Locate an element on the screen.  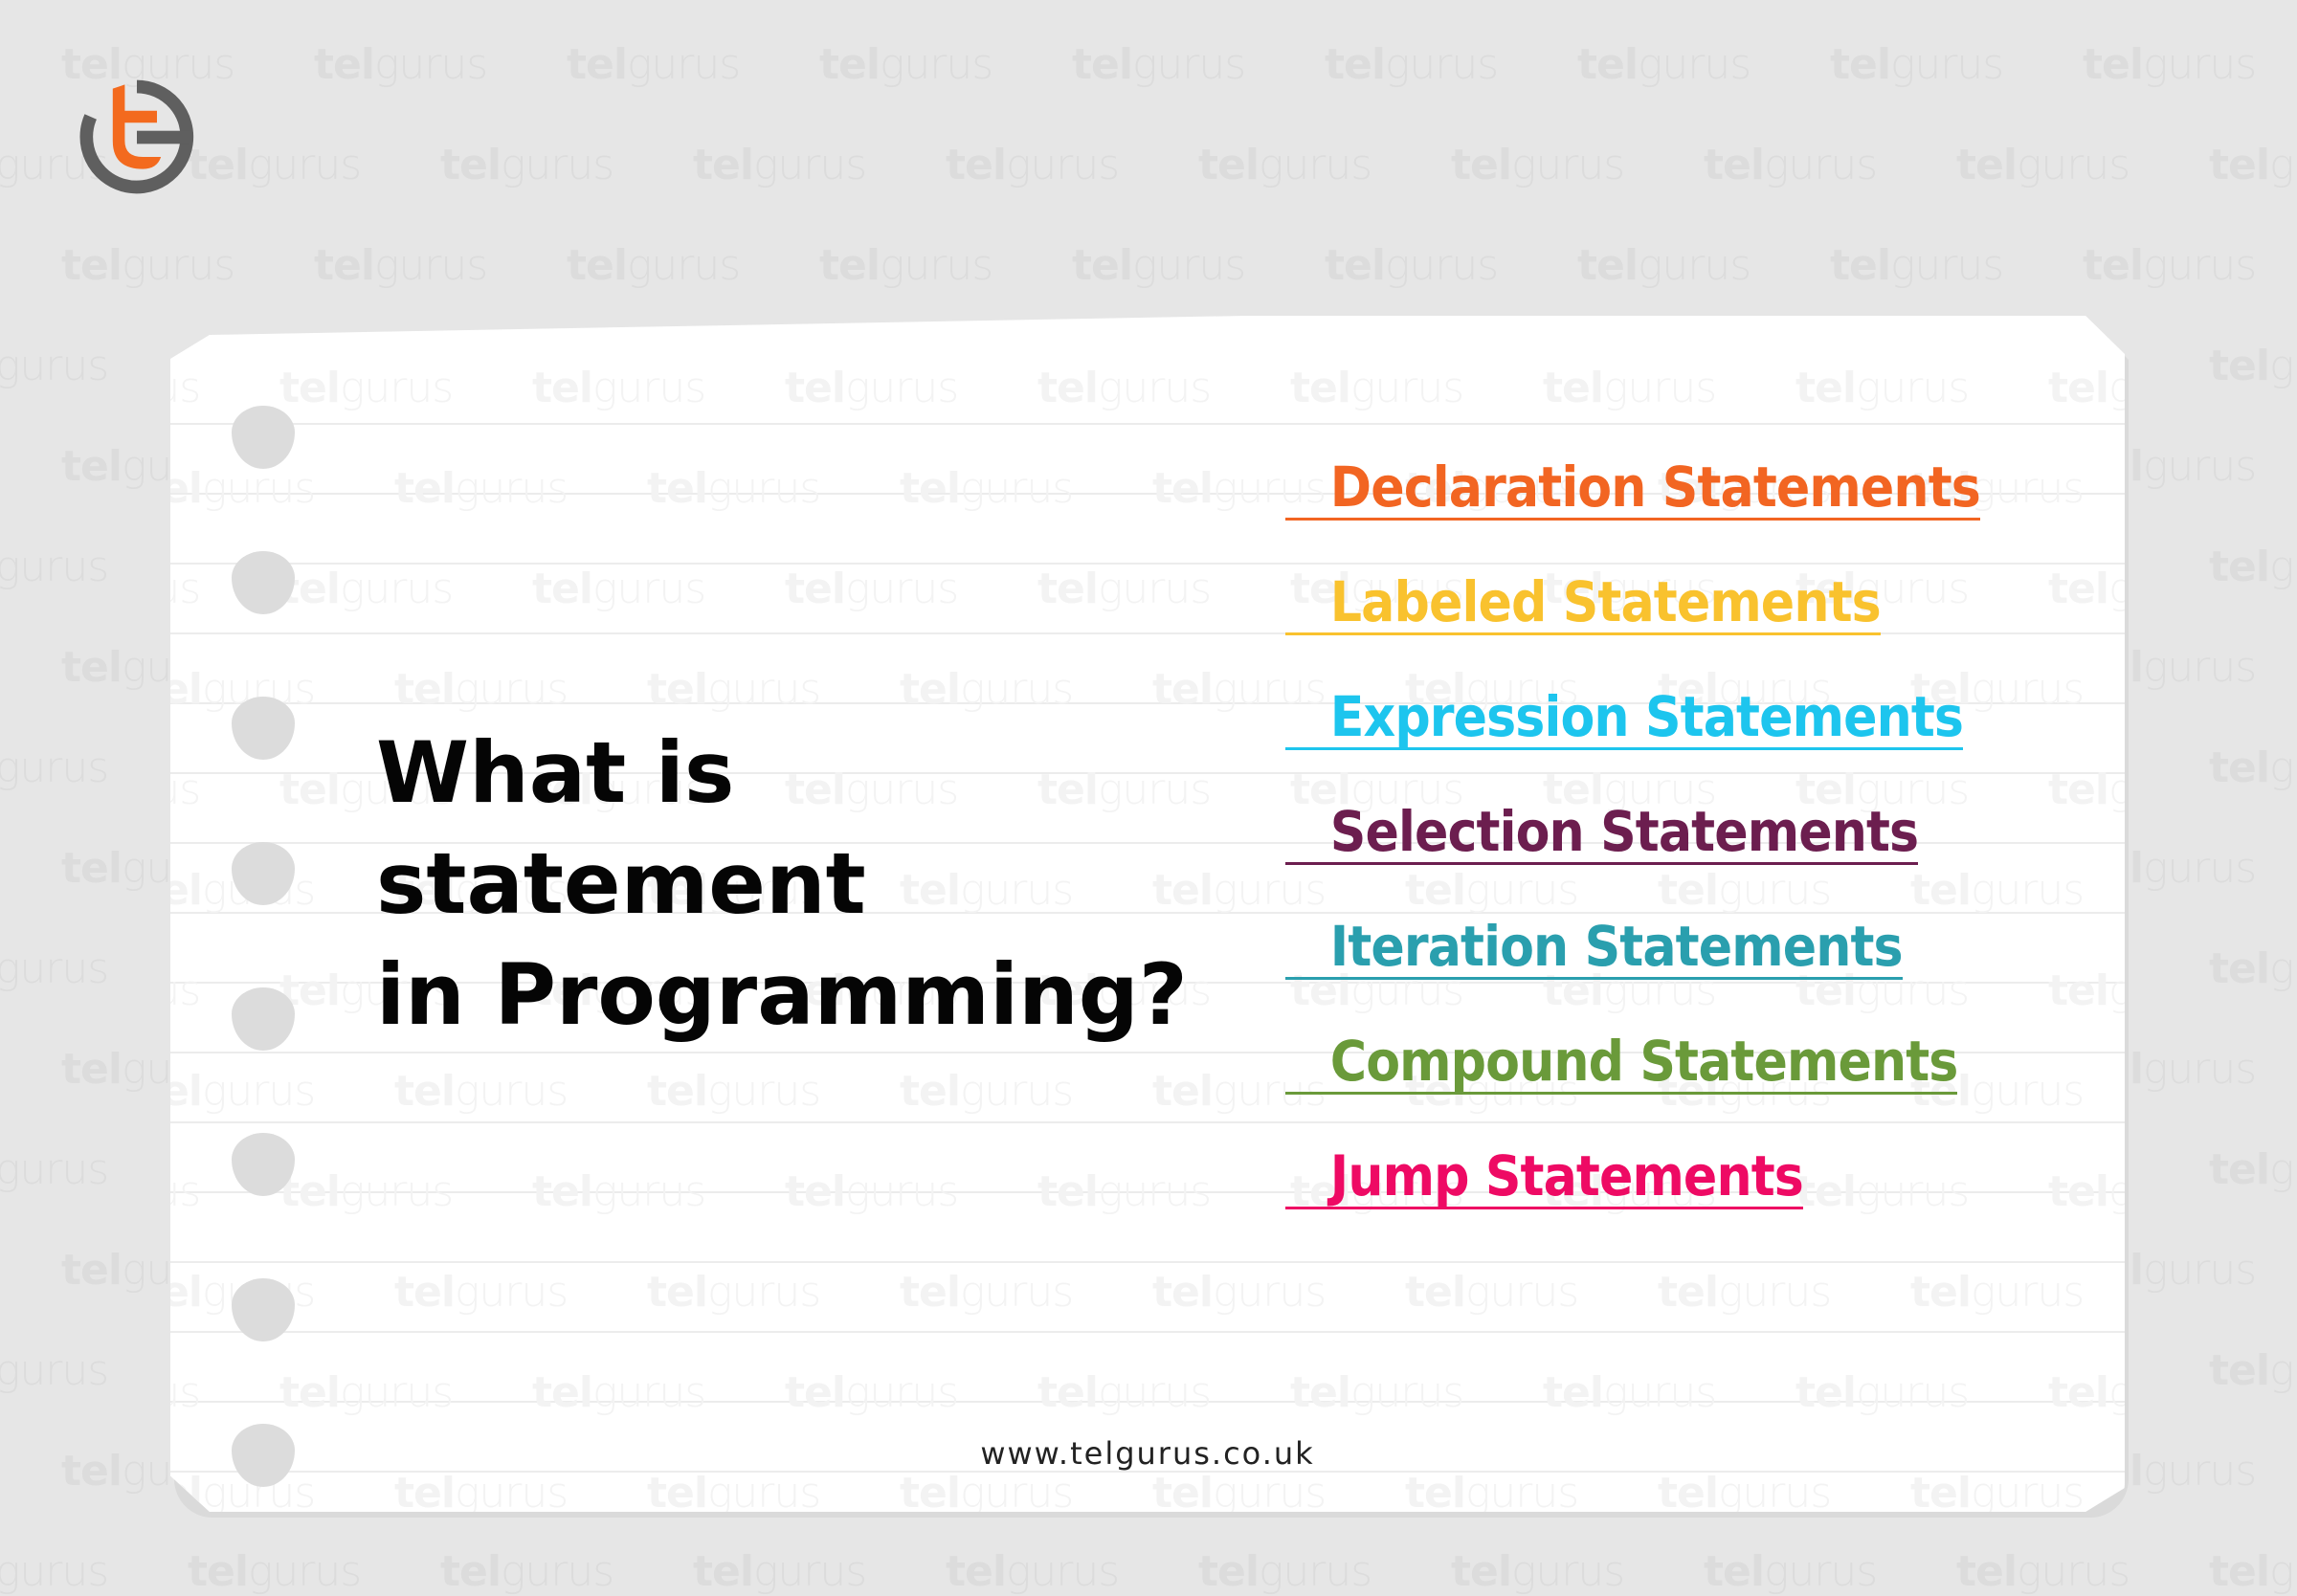
title-line-2: in Programming? is located at coordinates (782, 995).